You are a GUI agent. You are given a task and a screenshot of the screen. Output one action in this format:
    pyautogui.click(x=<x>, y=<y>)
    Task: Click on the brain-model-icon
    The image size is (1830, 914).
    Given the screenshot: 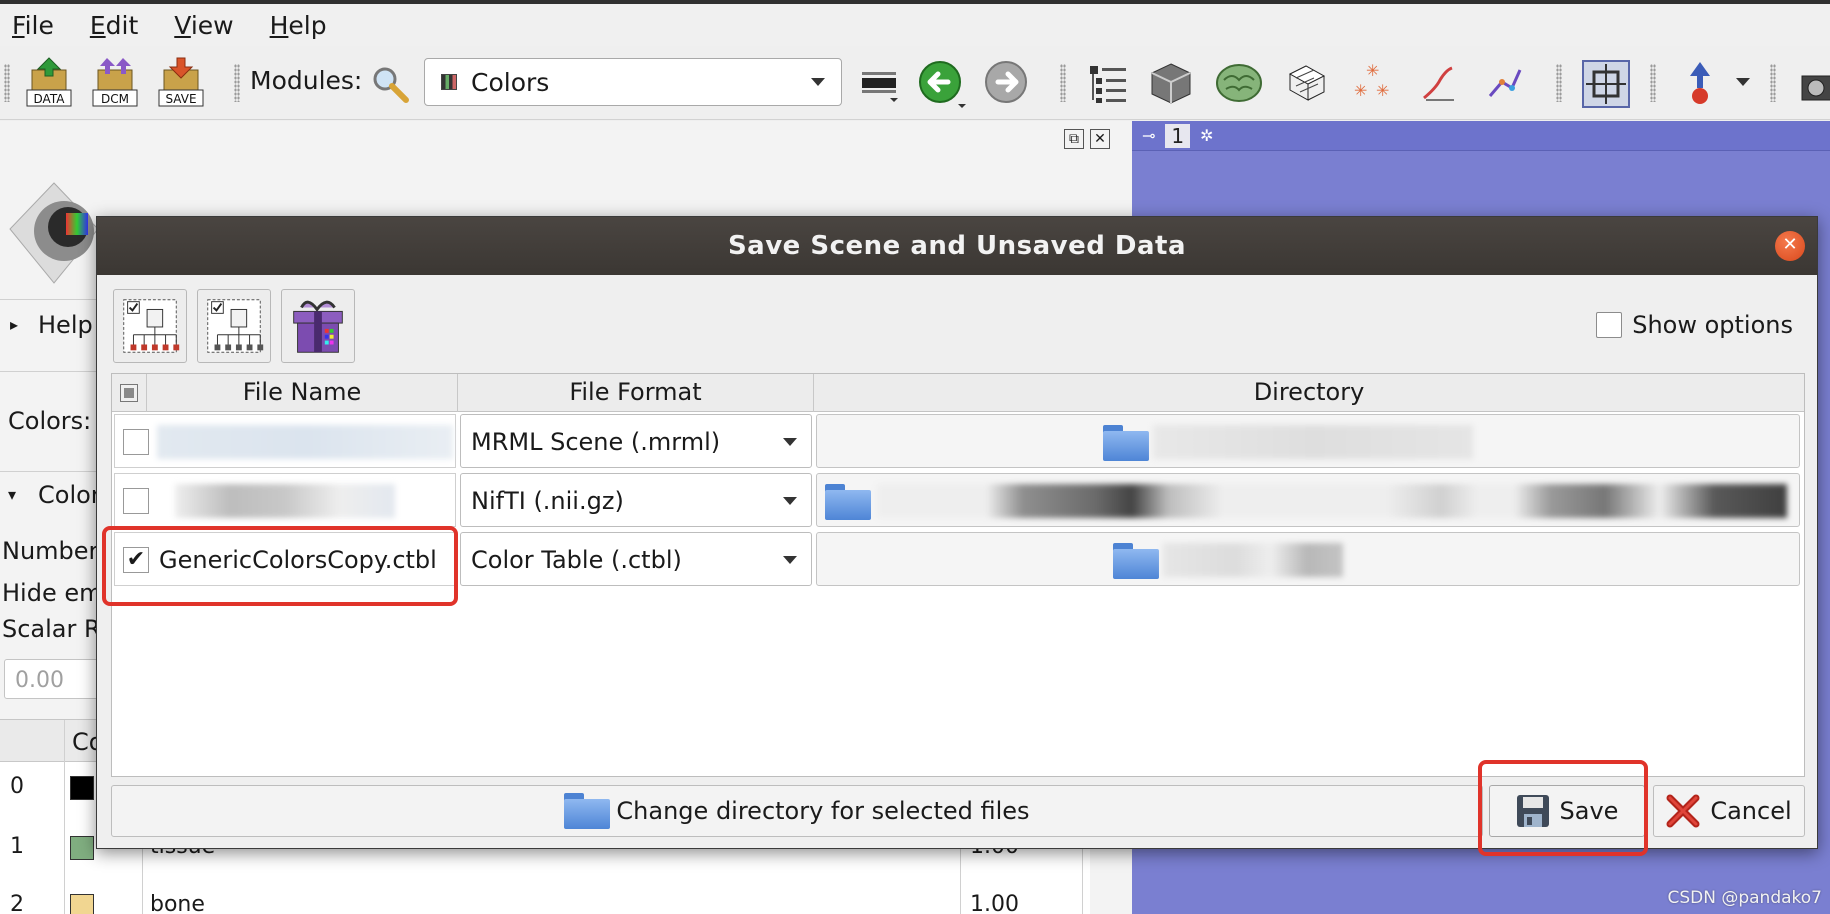 What is the action you would take?
    pyautogui.click(x=1239, y=83)
    